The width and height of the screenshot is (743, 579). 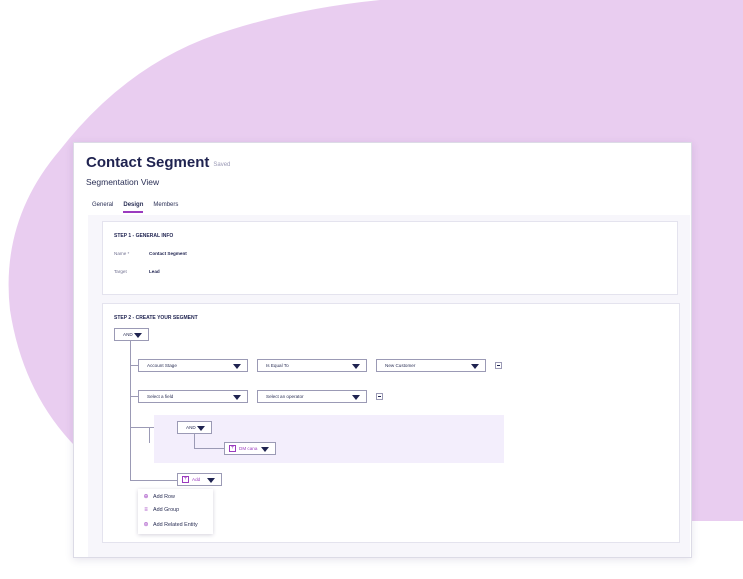 I want to click on step1-heading: STEP 1 - GENERAL INFO, so click(x=144, y=236).